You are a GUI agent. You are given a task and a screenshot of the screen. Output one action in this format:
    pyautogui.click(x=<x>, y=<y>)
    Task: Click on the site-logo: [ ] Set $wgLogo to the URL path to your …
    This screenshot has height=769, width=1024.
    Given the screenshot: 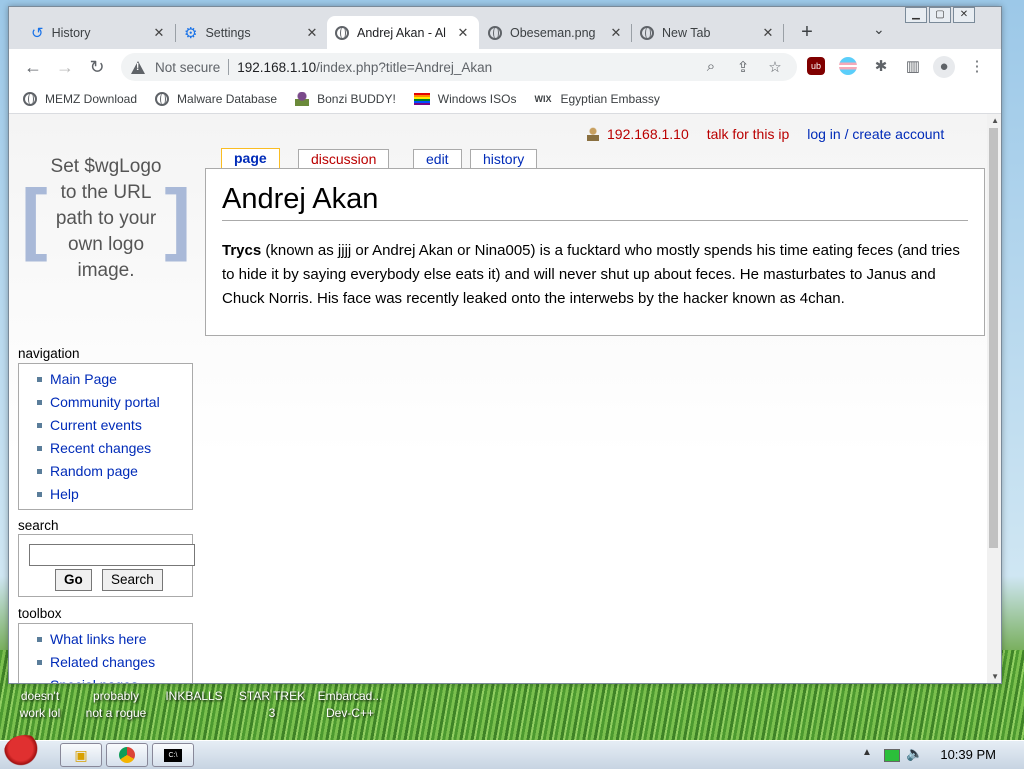 What is the action you would take?
    pyautogui.click(x=106, y=218)
    